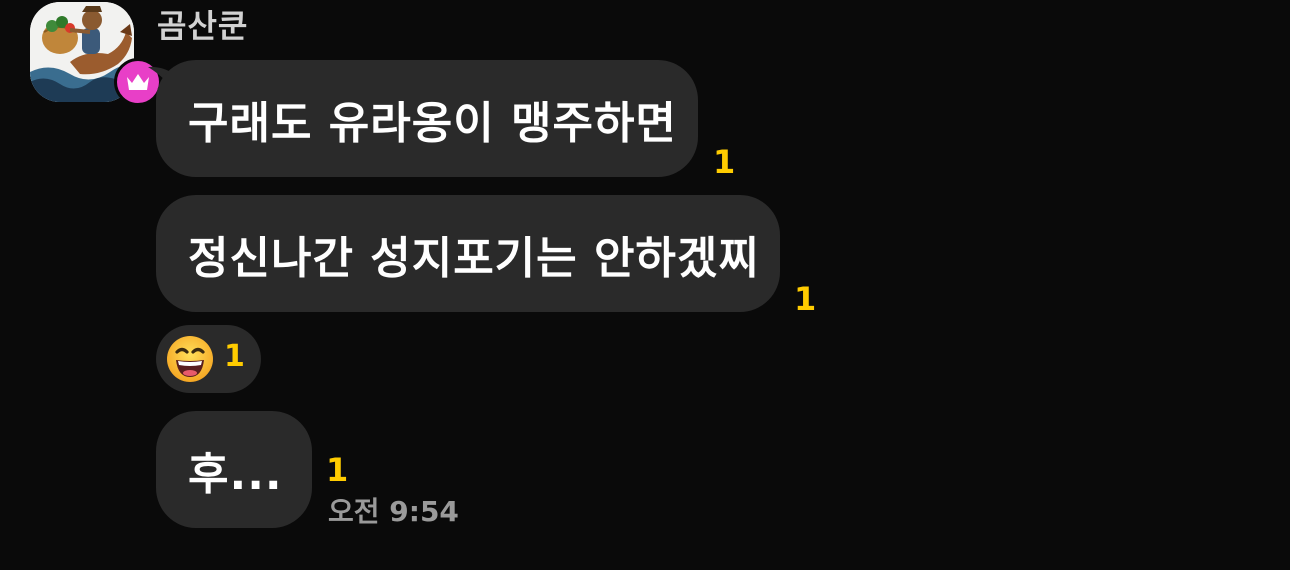  What do you see at coordinates (234, 356) in the screenshot?
I see `reaction-count: 1` at bounding box center [234, 356].